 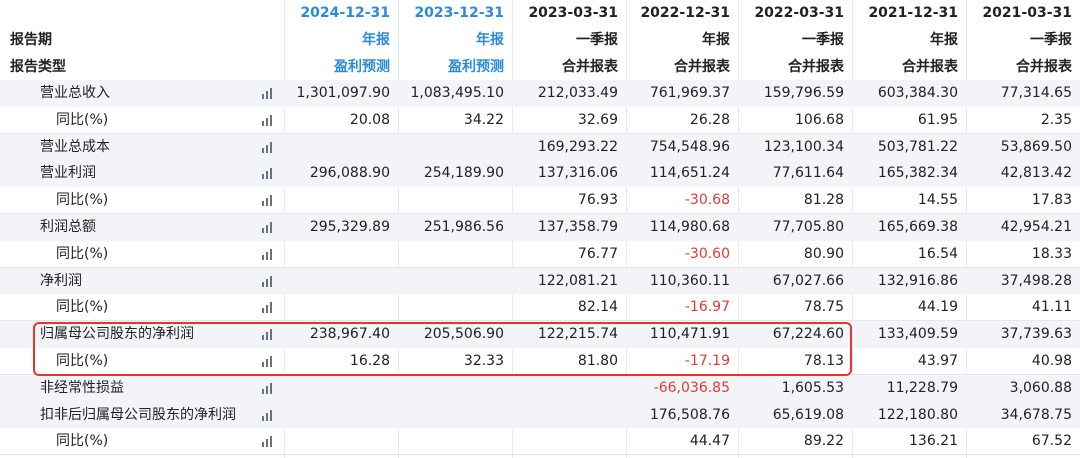 I want to click on table-cell: 238,967.40, so click(x=349, y=334).